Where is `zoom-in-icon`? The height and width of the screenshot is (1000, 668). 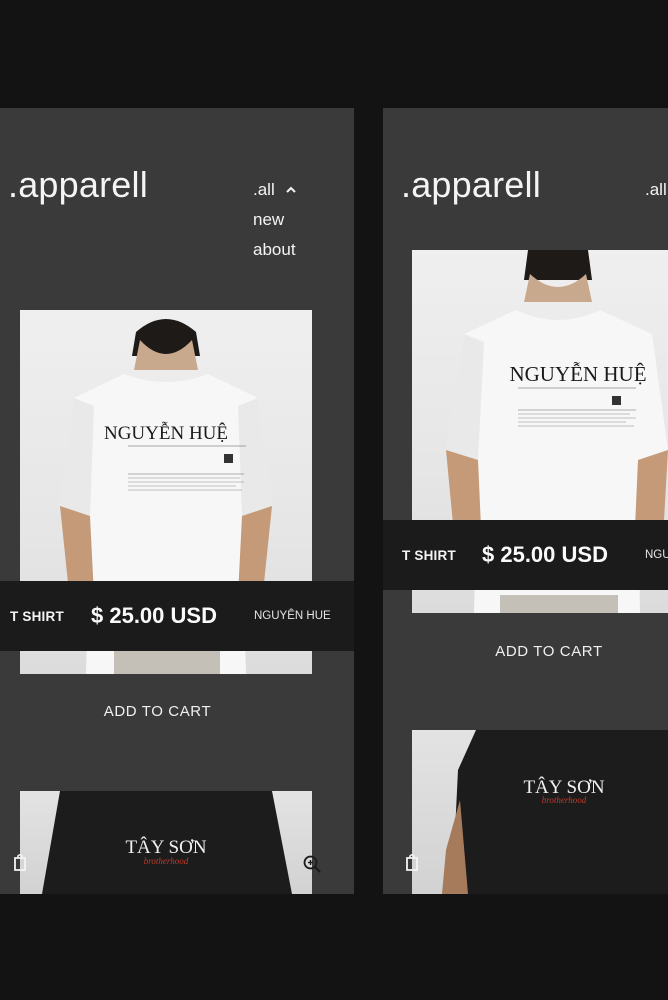
zoom-in-icon is located at coordinates (312, 864).